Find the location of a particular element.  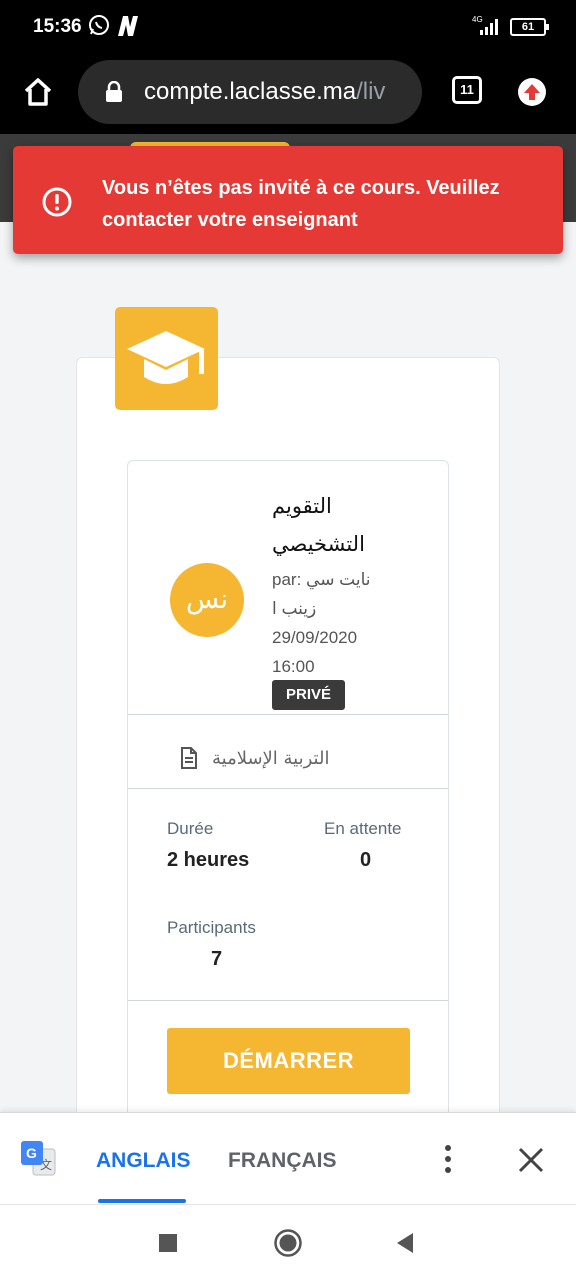

course-author-cont: زينب ا is located at coordinates (294, 608).